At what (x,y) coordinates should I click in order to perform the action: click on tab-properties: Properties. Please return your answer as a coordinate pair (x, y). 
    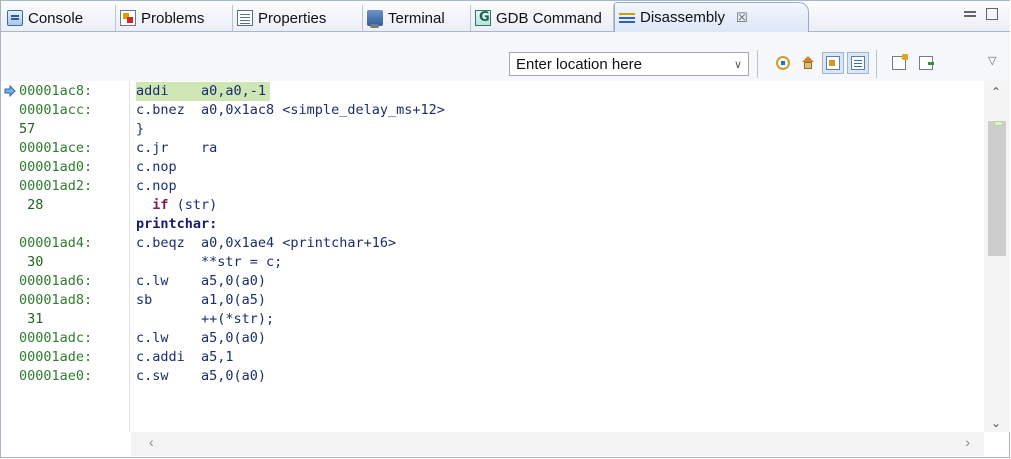
    Looking at the image, I should click on (298, 18).